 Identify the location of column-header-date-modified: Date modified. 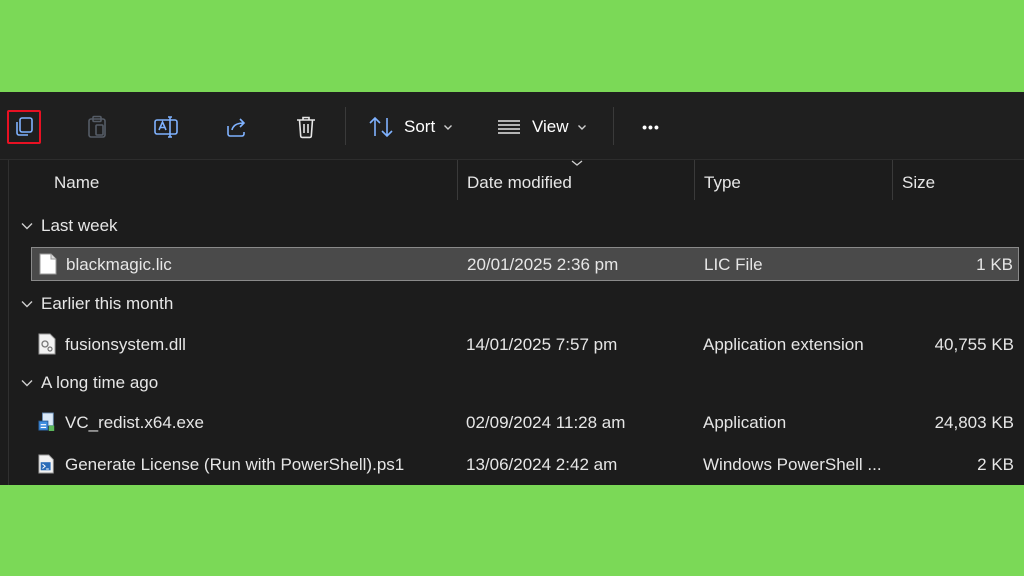
(519, 183).